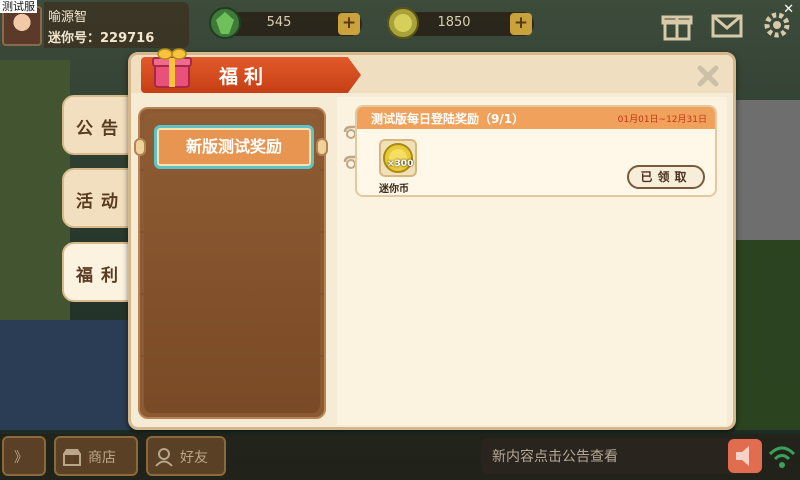  I want to click on bottom-bar: 》 商店 好友 新内容点击公告查看, so click(400, 457).